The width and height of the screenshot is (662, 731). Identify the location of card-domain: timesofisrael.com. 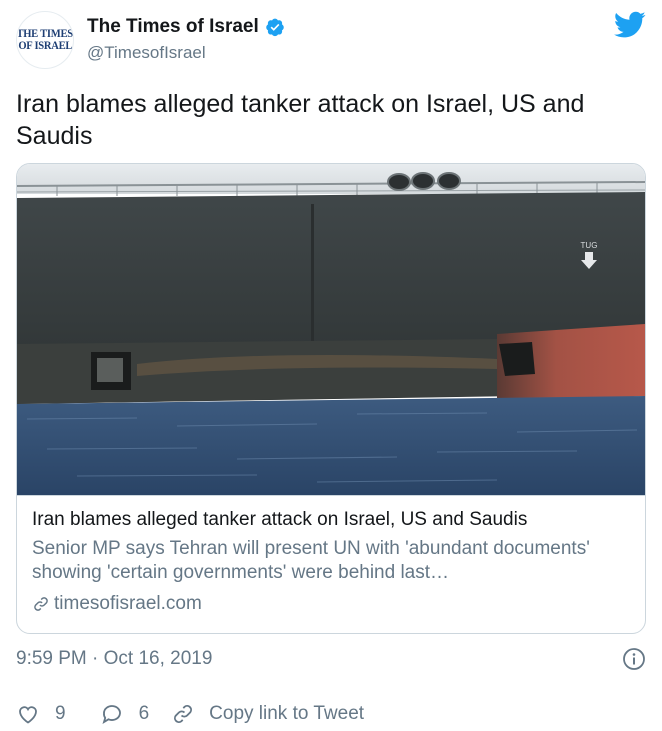
(331, 604).